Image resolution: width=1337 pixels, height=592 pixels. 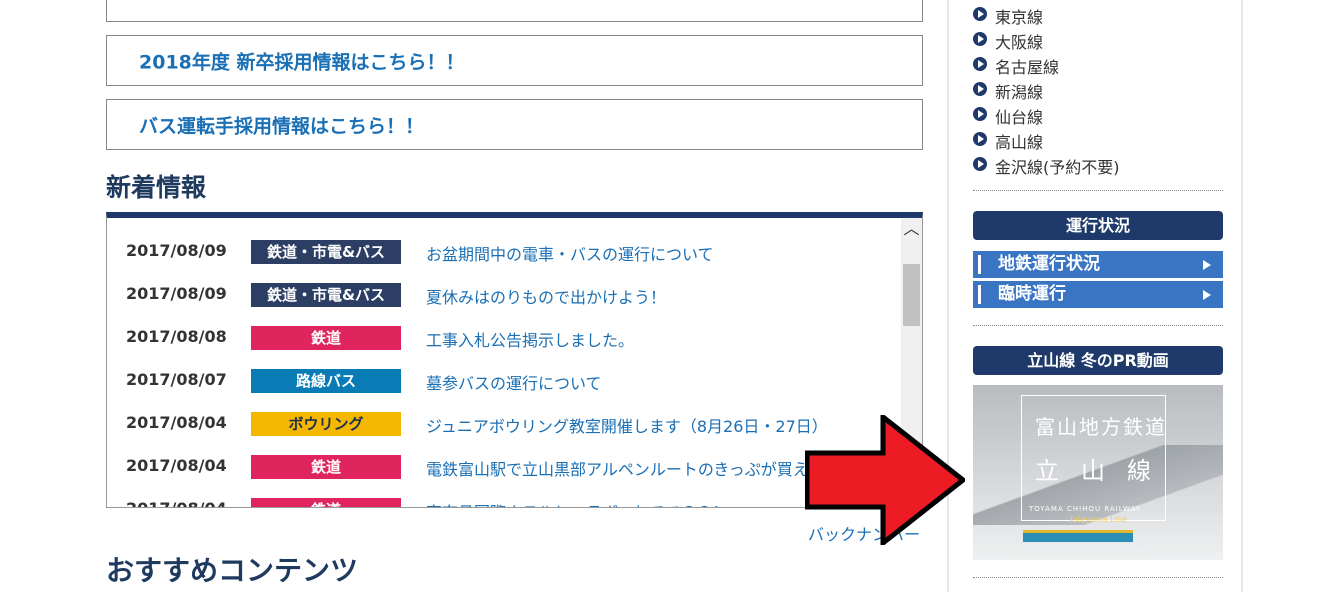 What do you see at coordinates (1098, 294) in the screenshot?
I see `status-link-rinji: 臨時運行` at bounding box center [1098, 294].